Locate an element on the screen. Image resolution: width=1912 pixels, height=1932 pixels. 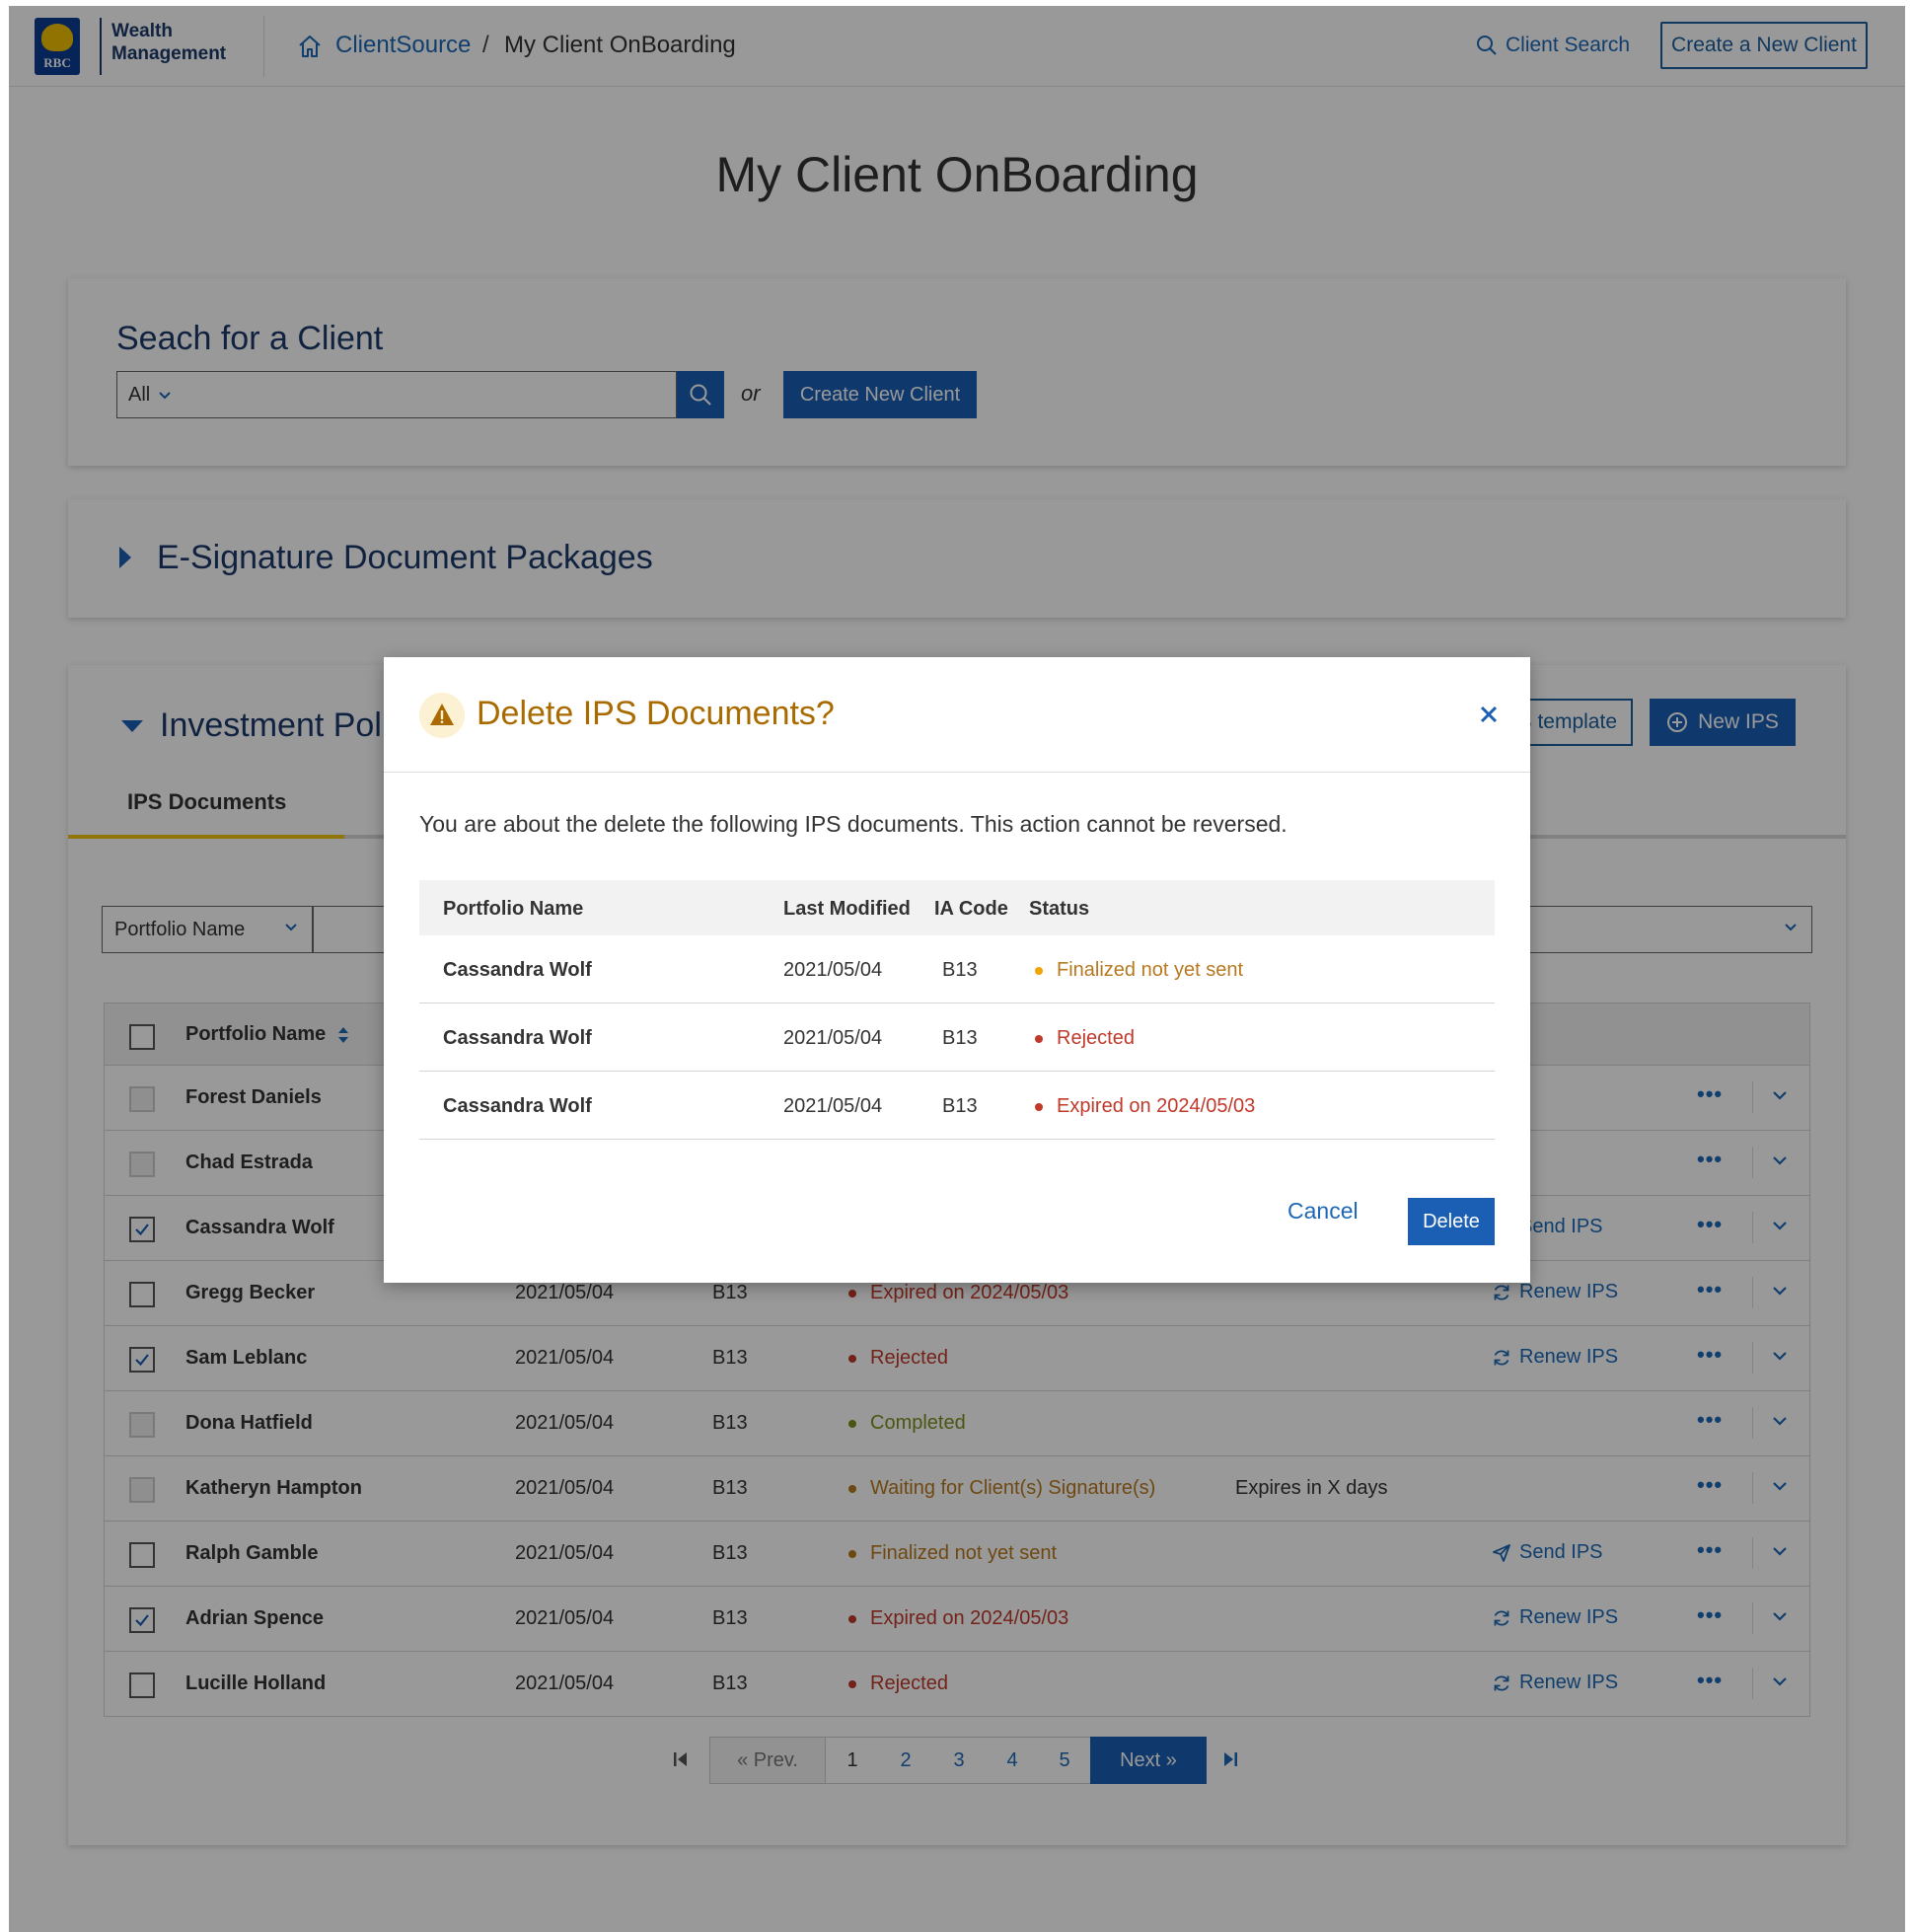
cancel-button: Cancel is located at coordinates (1323, 1211).